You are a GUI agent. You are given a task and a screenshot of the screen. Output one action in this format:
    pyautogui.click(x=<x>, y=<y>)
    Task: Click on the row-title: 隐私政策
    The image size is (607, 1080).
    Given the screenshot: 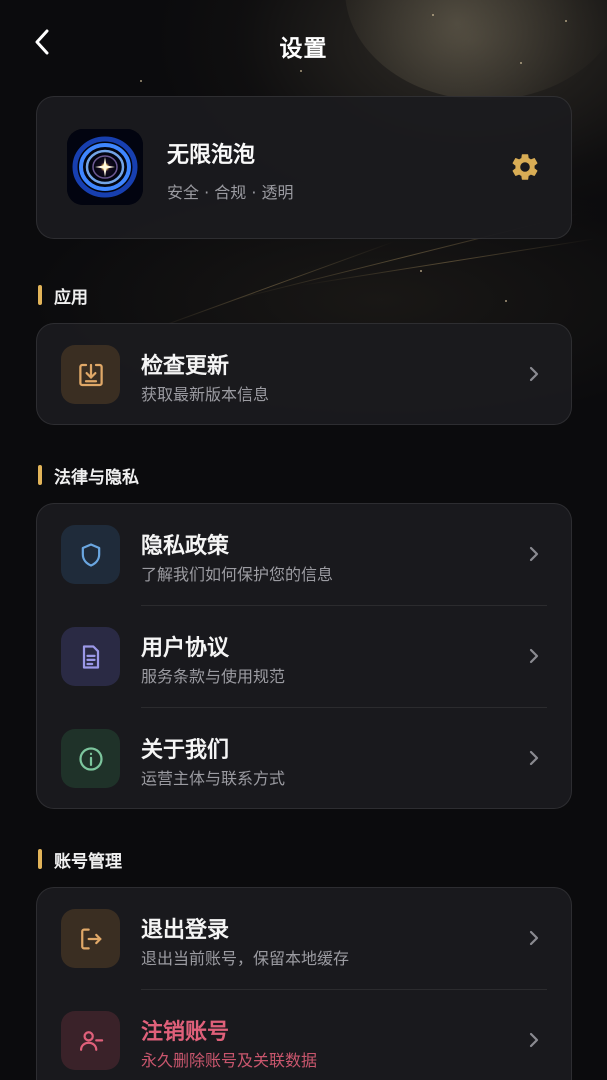 What is the action you would take?
    pyautogui.click(x=185, y=546)
    